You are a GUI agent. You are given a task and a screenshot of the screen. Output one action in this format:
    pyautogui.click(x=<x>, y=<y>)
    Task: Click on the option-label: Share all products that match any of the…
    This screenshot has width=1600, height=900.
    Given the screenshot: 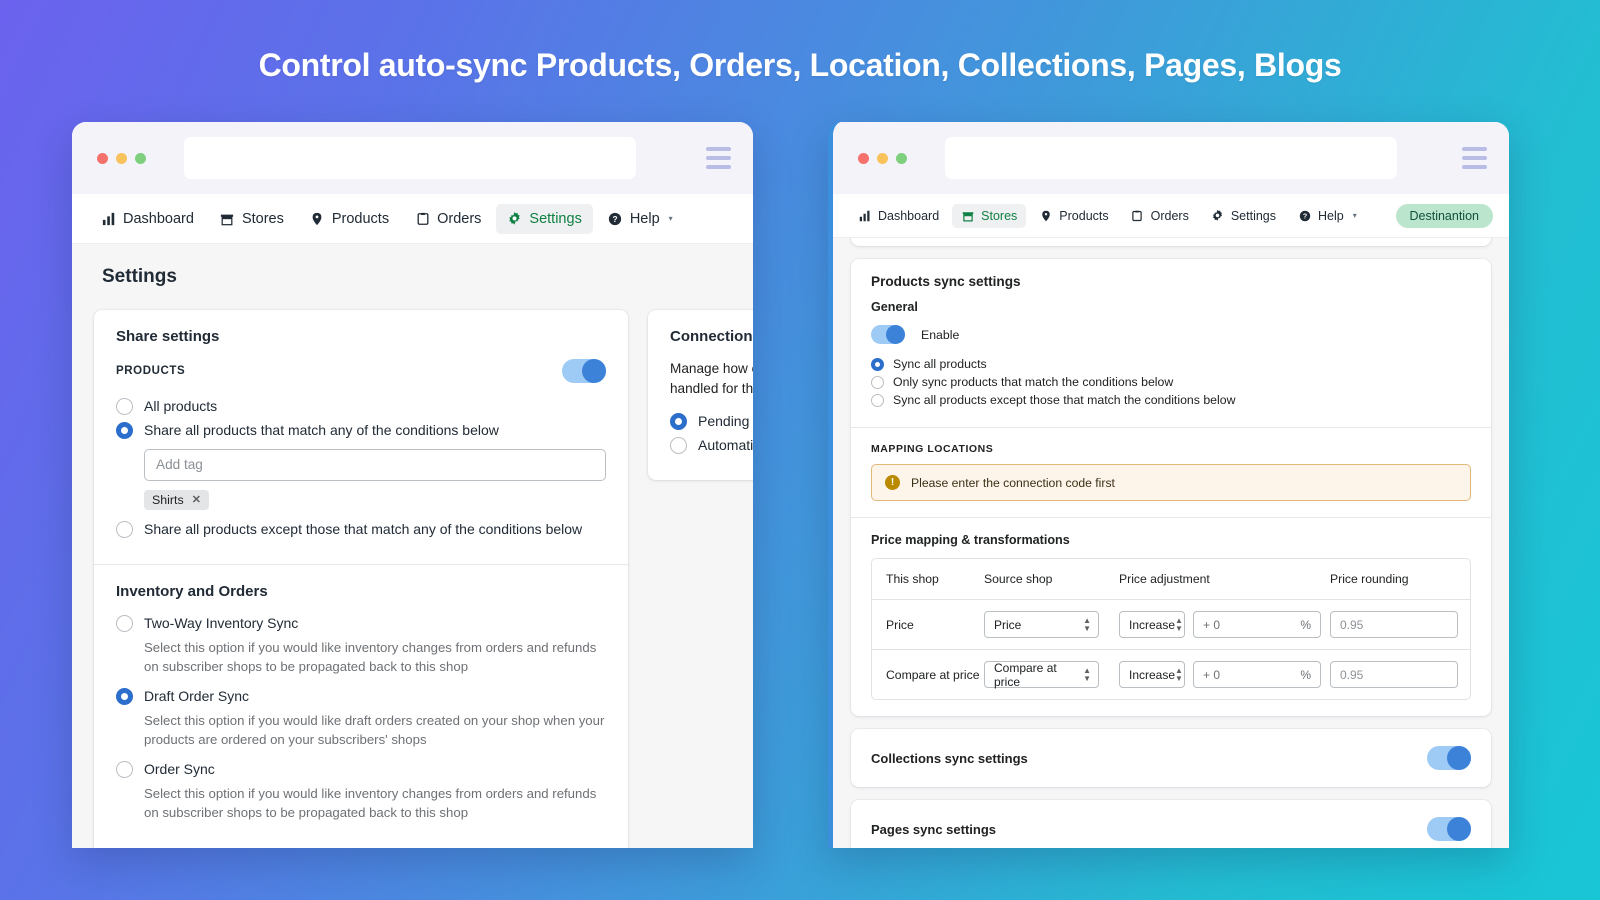 What is the action you would take?
    pyautogui.click(x=321, y=429)
    